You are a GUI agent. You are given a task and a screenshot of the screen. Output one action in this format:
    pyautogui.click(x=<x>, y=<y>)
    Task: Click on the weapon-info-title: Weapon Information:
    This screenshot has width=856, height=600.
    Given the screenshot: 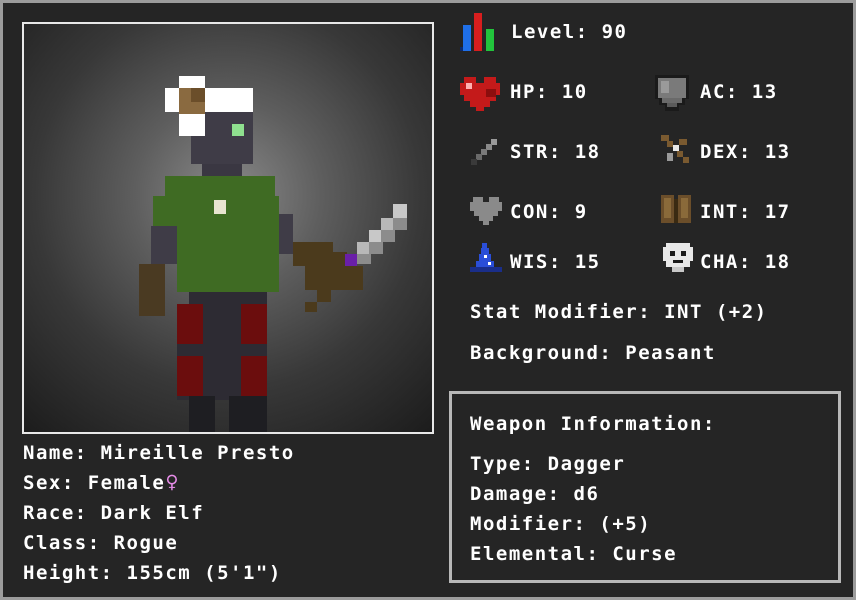 What is the action you would take?
    pyautogui.click(x=593, y=424)
    